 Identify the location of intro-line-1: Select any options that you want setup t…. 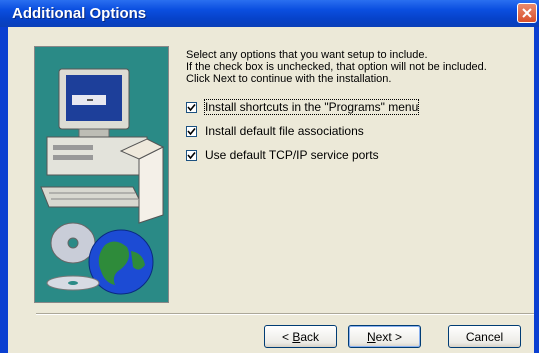
(307, 55).